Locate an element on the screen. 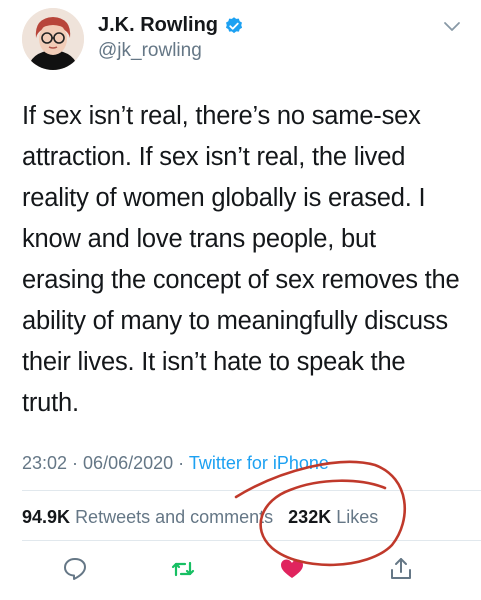 This screenshot has height=600, width=481. likes-stat: 232K Likes is located at coordinates (333, 517).